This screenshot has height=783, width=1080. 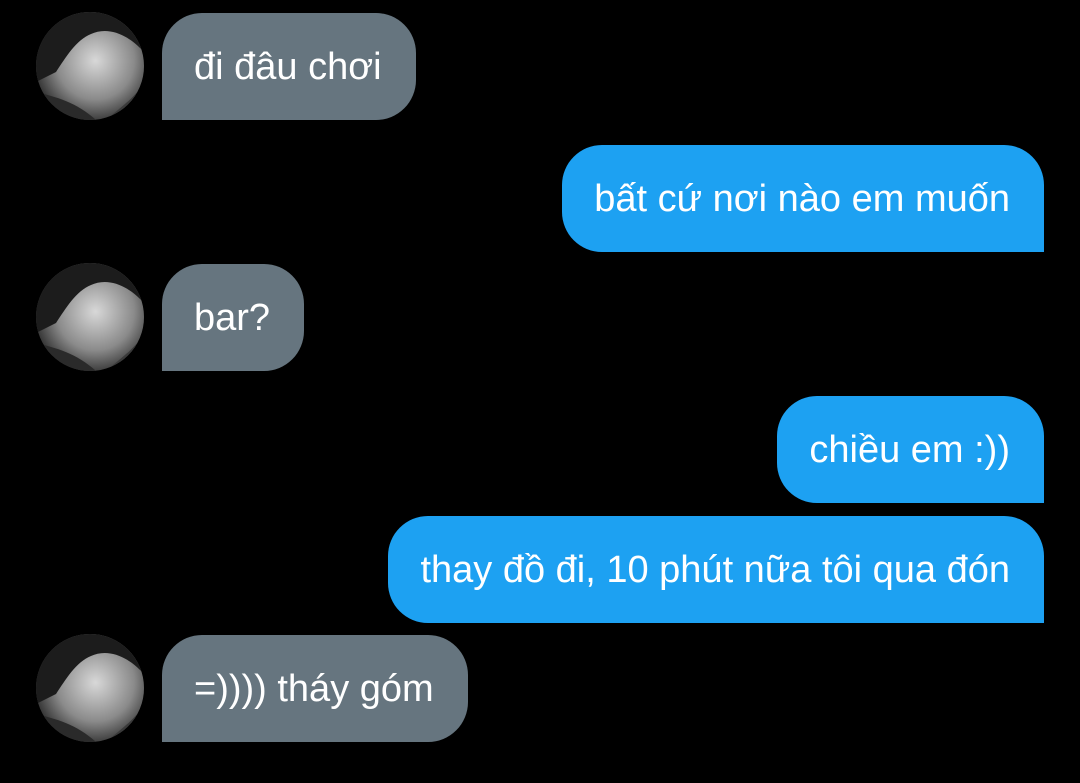 I want to click on message-bubble-incoming: đi đâu chơi, so click(x=289, y=66).